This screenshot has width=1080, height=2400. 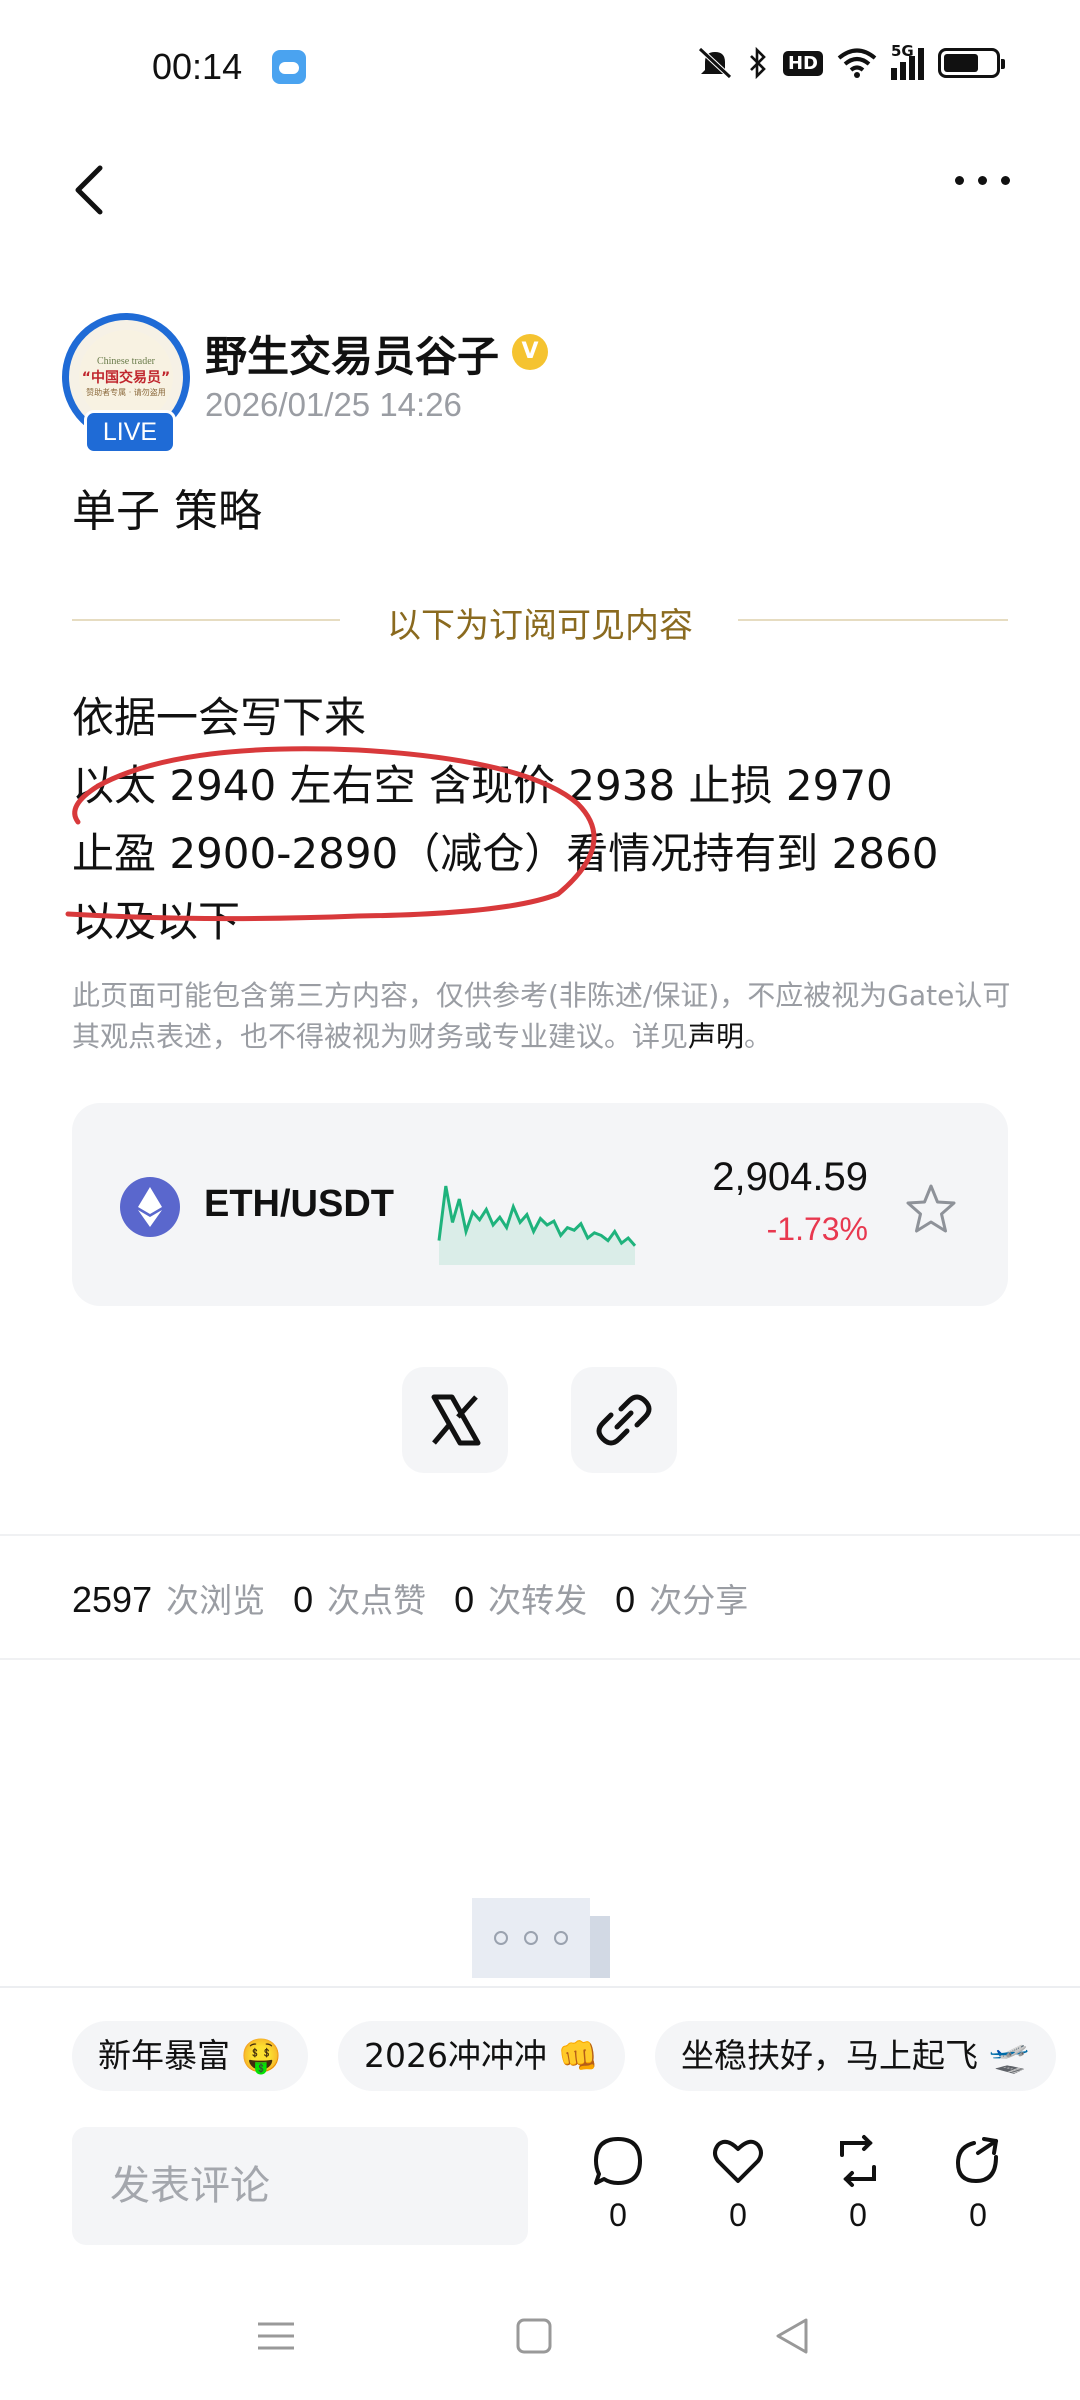 I want to click on home-nav-icon, so click(x=534, y=2336).